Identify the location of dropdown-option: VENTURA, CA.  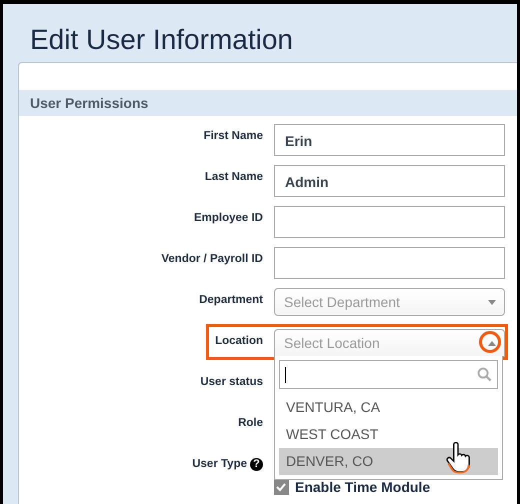
(388, 407).